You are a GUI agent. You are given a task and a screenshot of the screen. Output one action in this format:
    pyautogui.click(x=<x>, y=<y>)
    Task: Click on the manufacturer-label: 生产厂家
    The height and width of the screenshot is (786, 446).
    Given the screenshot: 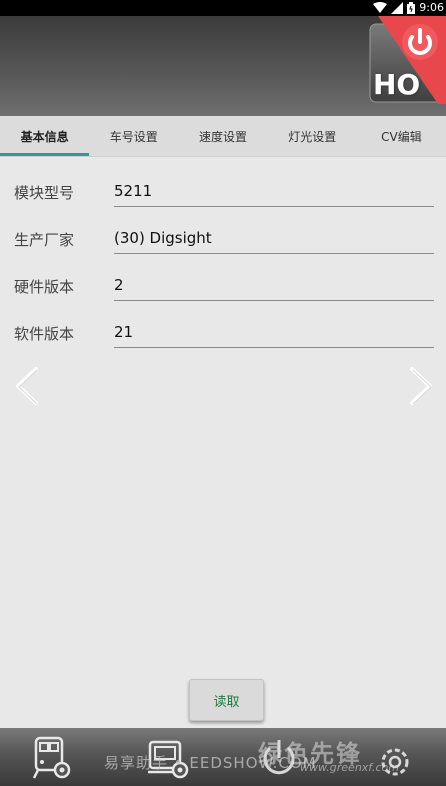 What is the action you would take?
    pyautogui.click(x=44, y=240)
    